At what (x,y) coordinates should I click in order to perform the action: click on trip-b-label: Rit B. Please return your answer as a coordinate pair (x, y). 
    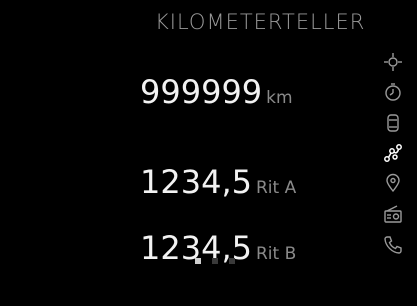
    Looking at the image, I should click on (276, 254).